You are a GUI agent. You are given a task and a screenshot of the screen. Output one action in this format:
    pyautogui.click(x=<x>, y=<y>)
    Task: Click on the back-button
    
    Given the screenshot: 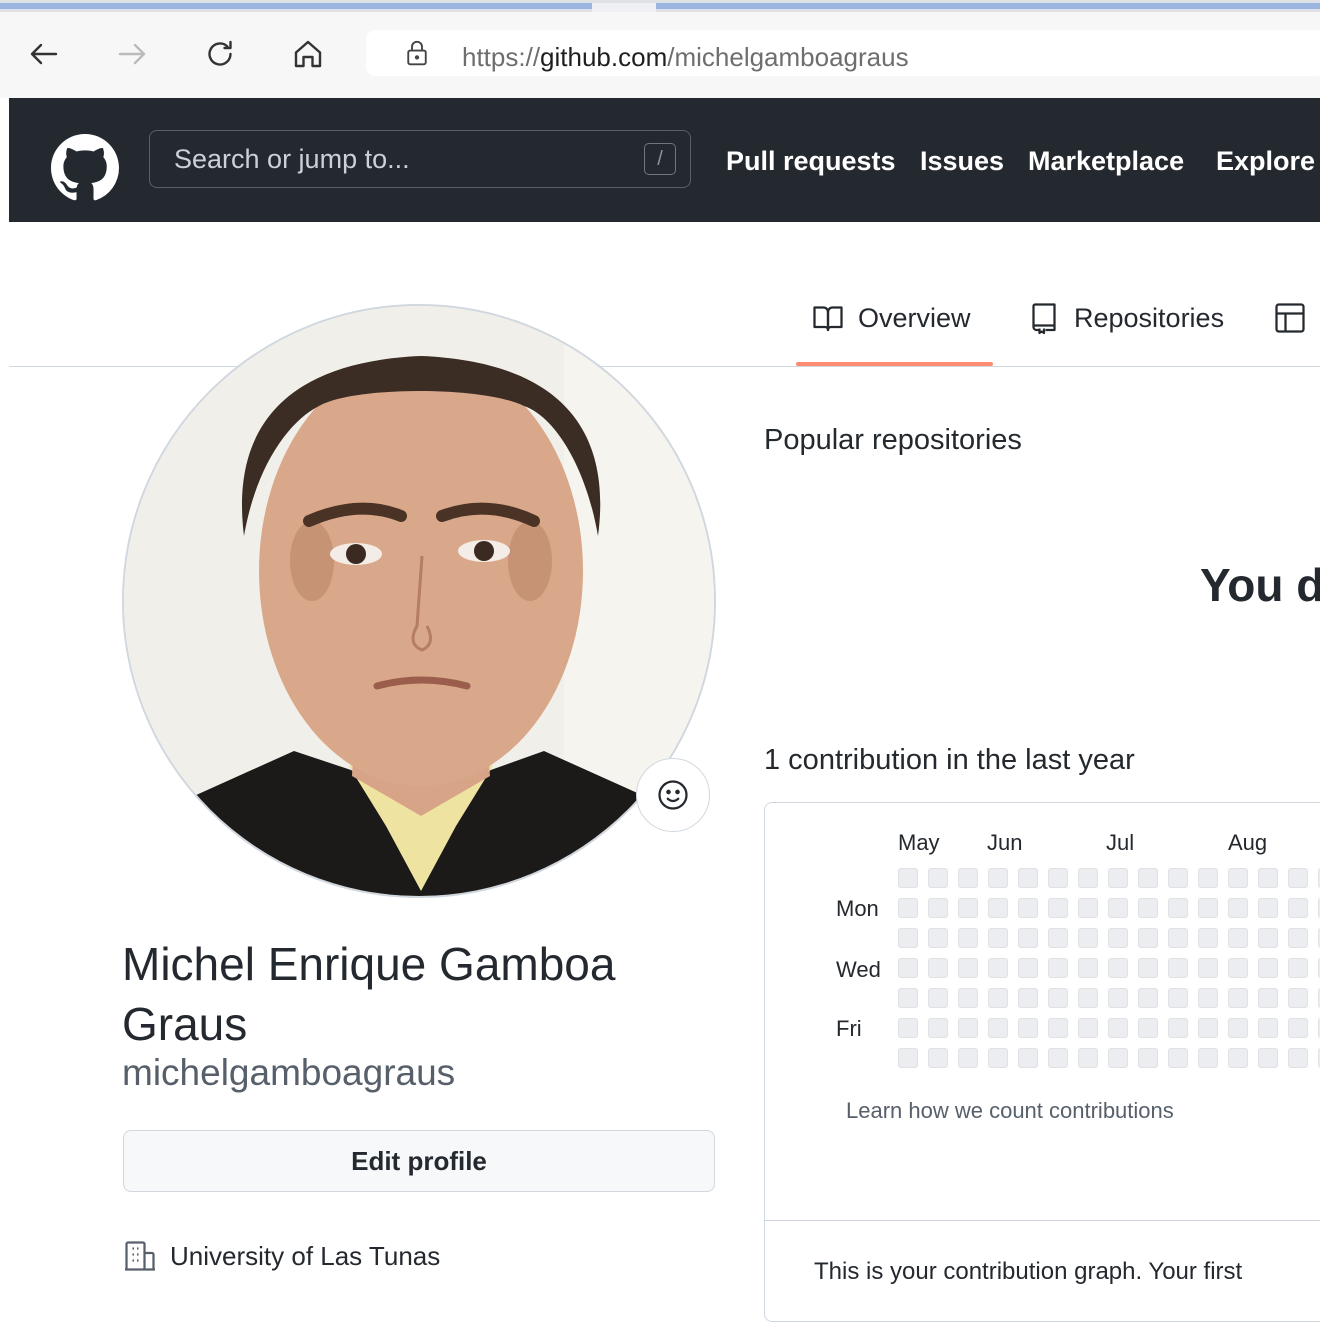 What is the action you would take?
    pyautogui.click(x=44, y=54)
    